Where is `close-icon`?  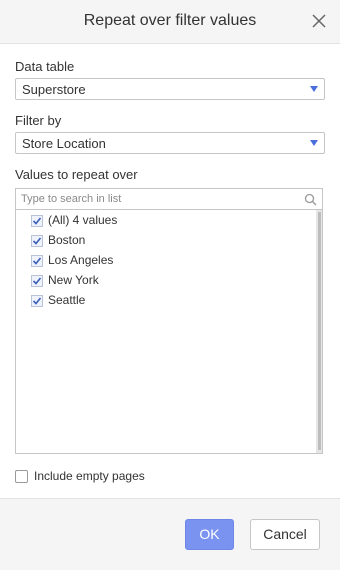
close-icon is located at coordinates (319, 21).